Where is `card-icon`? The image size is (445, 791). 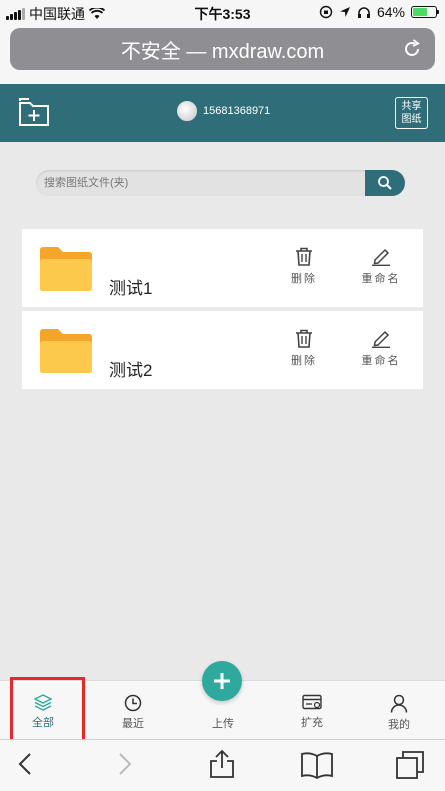 card-icon is located at coordinates (312, 702).